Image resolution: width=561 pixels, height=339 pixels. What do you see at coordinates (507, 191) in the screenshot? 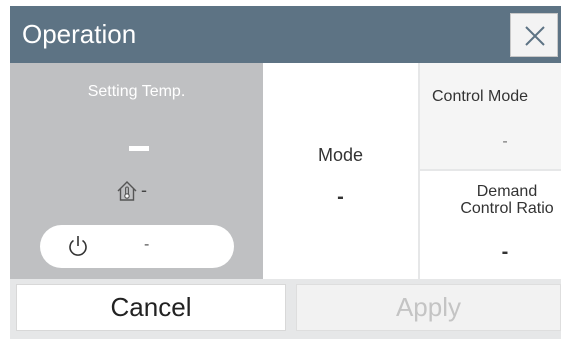
I see `demand-label-line1: Demand` at bounding box center [507, 191].